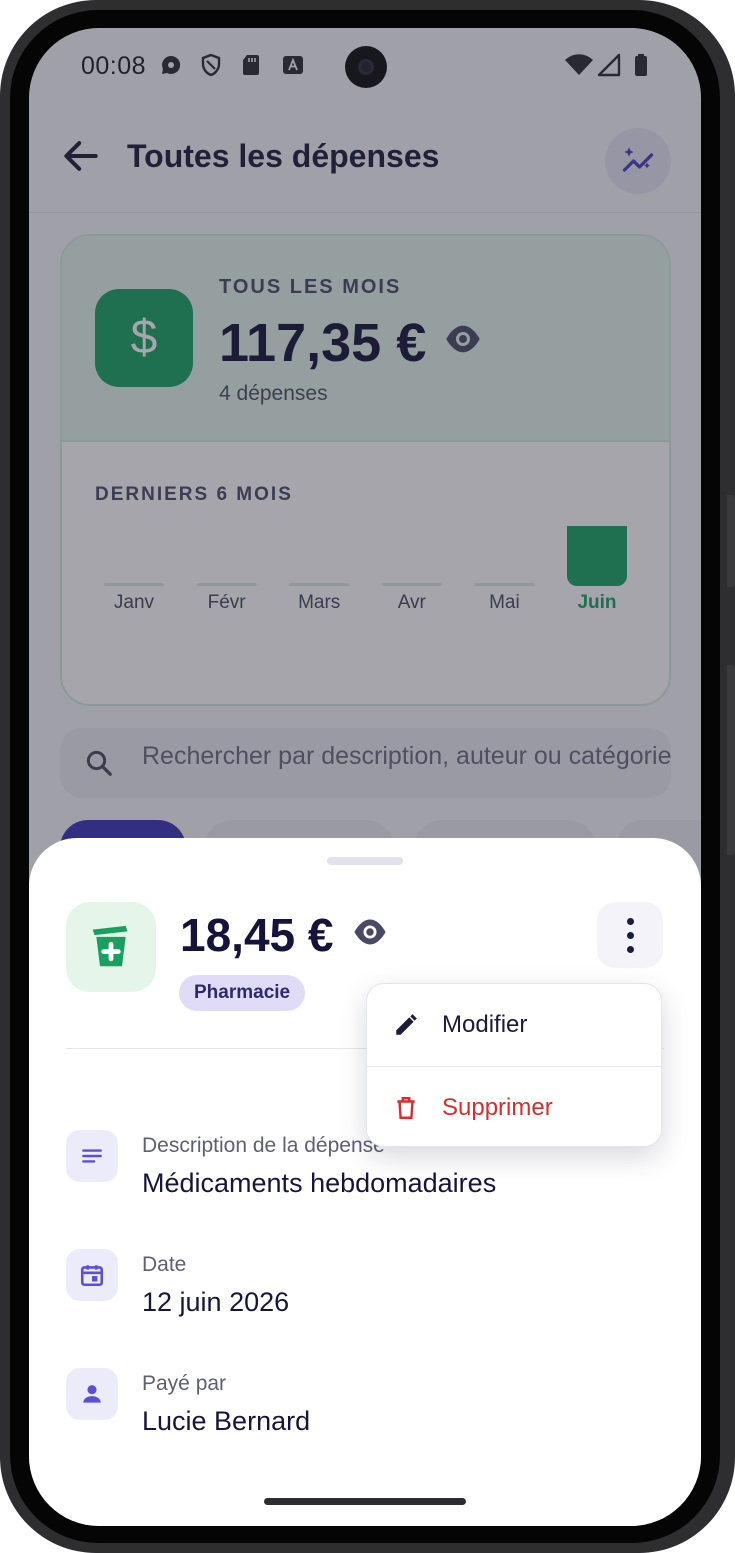  What do you see at coordinates (257, 935) in the screenshot?
I see `expense-amount: 18,45 €` at bounding box center [257, 935].